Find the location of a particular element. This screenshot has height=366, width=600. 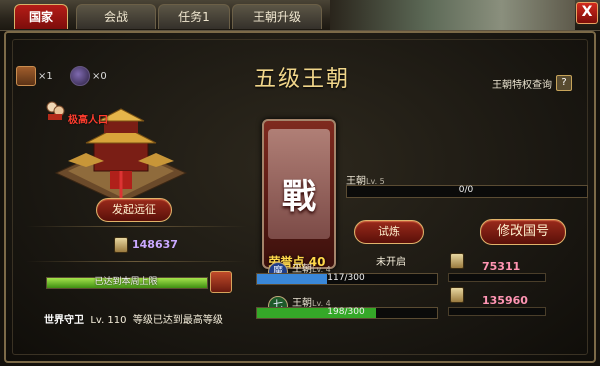

item-count: ×1 is located at coordinates (45, 76).